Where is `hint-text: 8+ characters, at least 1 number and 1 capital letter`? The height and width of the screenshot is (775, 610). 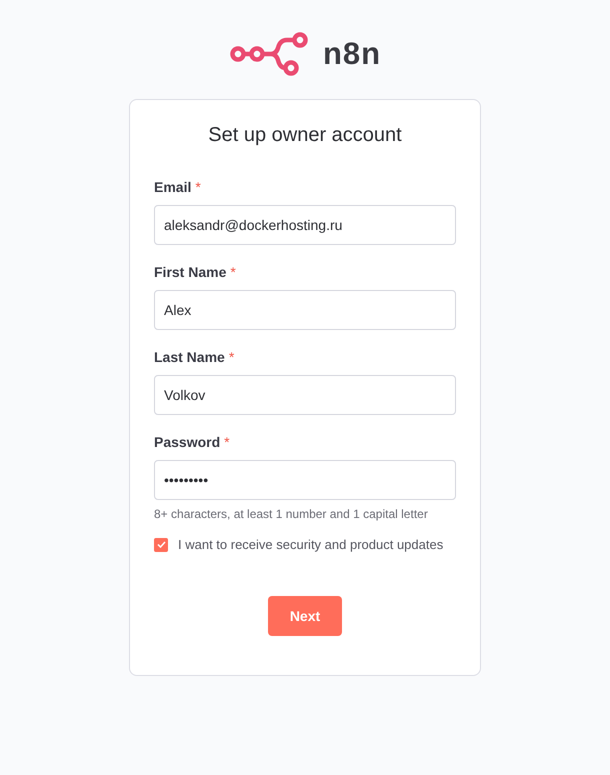 hint-text: 8+ characters, at least 1 number and 1 capital letter is located at coordinates (291, 514).